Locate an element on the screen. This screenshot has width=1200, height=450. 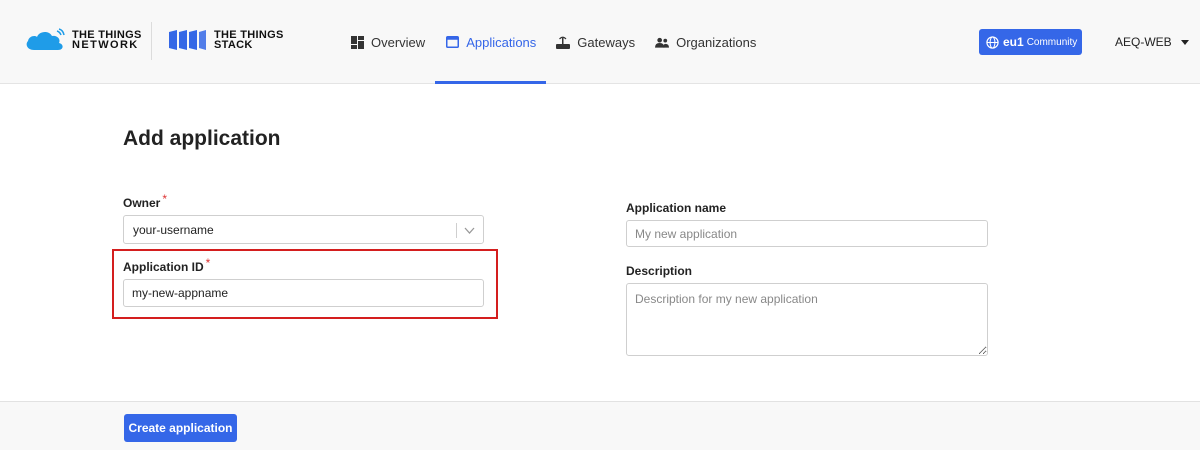
application-id-input is located at coordinates (303, 293).